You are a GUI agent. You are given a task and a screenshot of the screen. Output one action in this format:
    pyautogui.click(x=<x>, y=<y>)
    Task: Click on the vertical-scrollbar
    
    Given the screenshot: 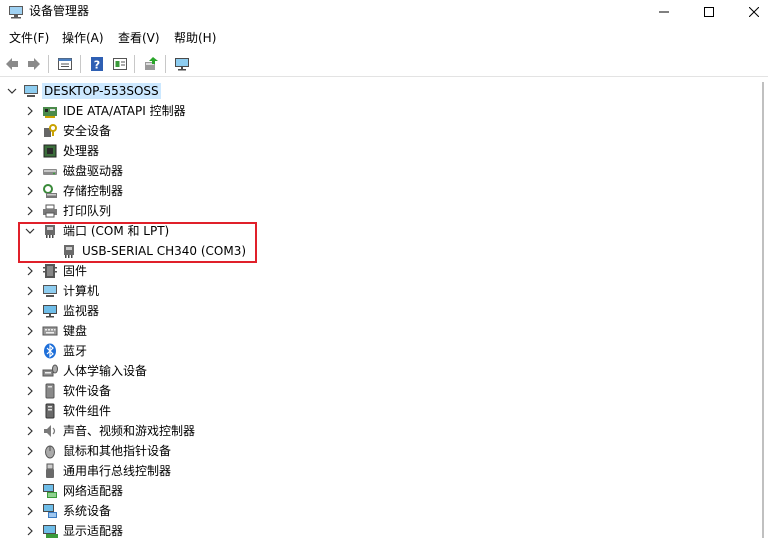 What is the action you would take?
    pyautogui.click(x=763, y=310)
    